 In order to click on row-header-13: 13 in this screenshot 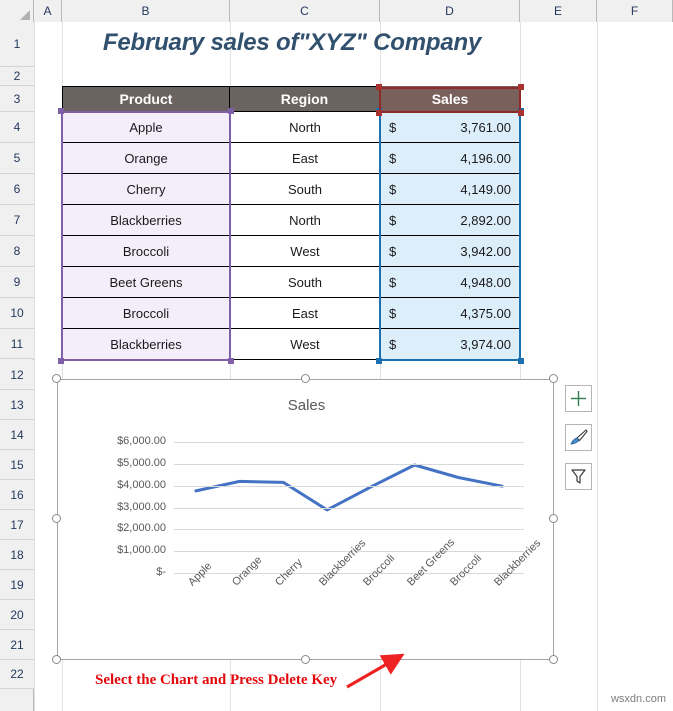, I will do `click(17, 405)`.